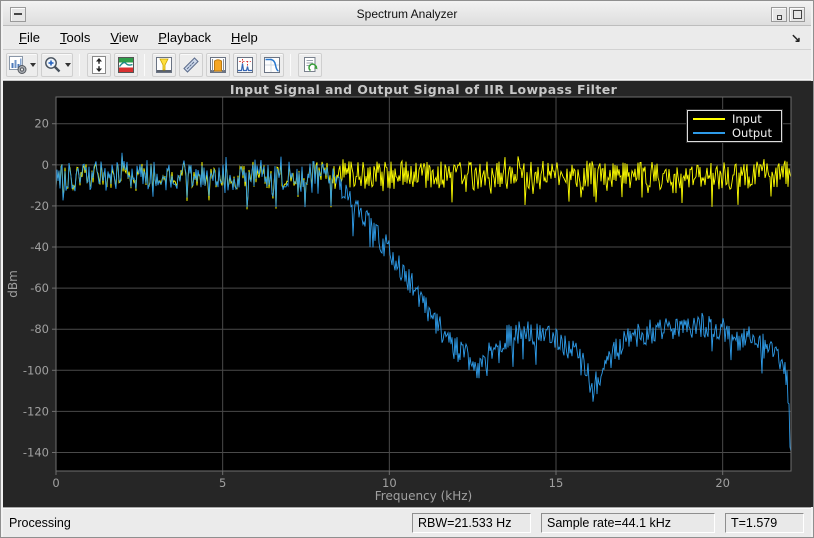 The image size is (814, 538). I want to click on spectrum-settings-dropdown-icon, so click(33, 65).